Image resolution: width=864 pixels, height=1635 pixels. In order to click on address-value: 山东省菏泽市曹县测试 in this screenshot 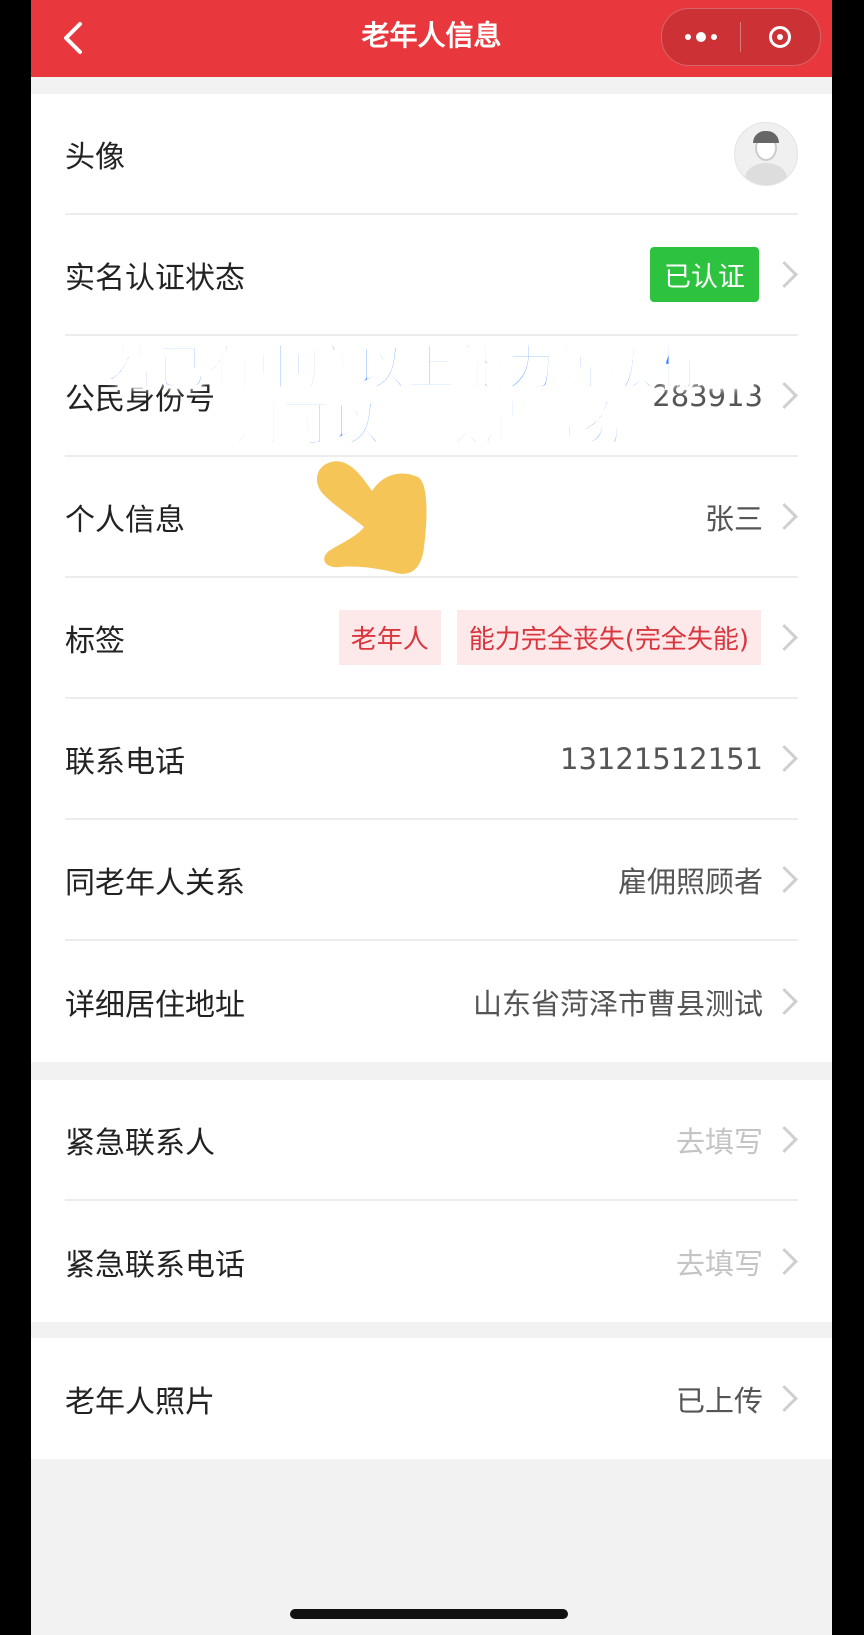, I will do `click(617, 1003)`.